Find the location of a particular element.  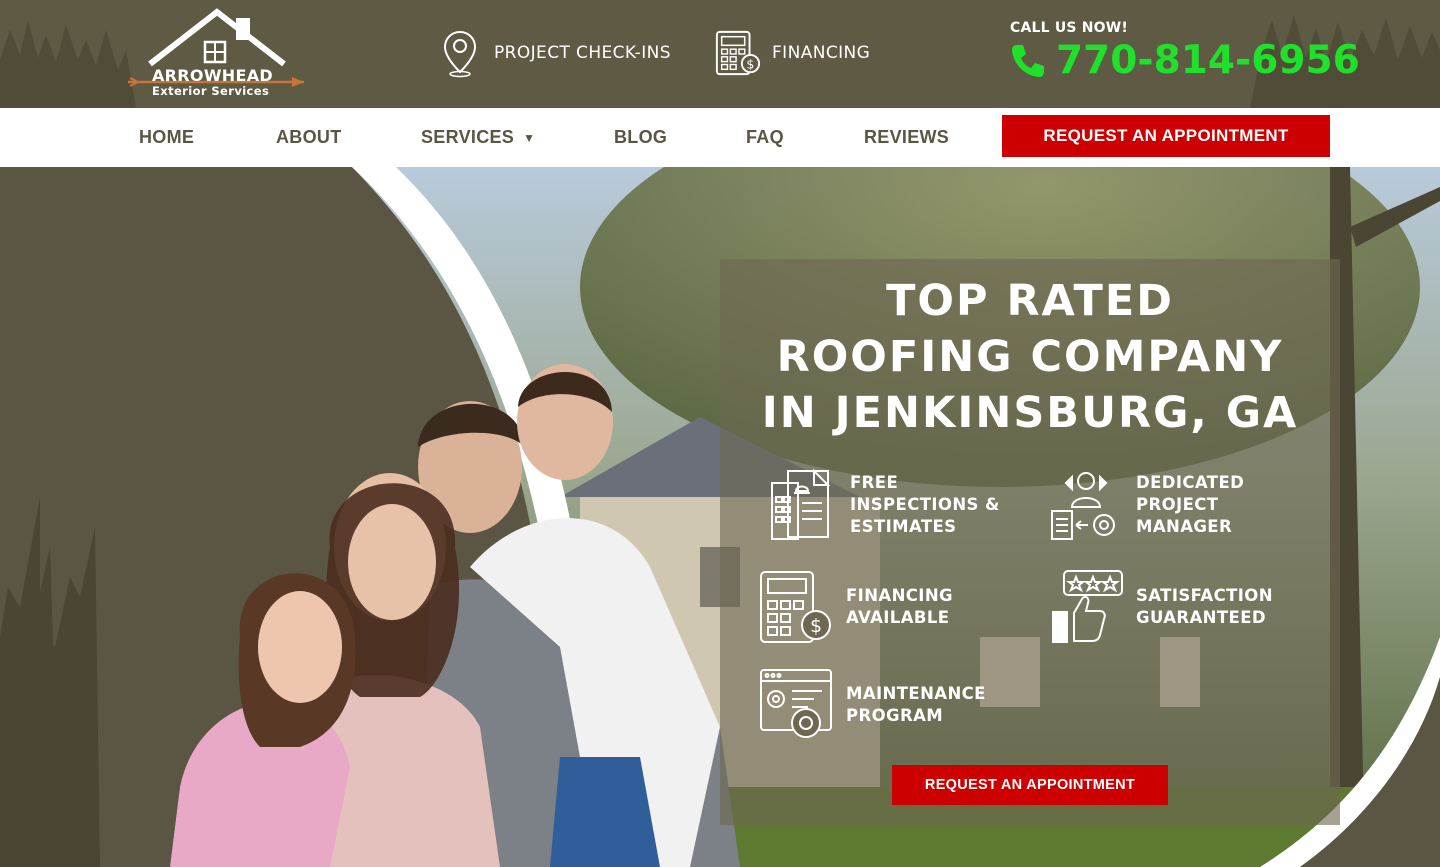

nav-services: SERVICES ▼ is located at coordinates (478, 137).